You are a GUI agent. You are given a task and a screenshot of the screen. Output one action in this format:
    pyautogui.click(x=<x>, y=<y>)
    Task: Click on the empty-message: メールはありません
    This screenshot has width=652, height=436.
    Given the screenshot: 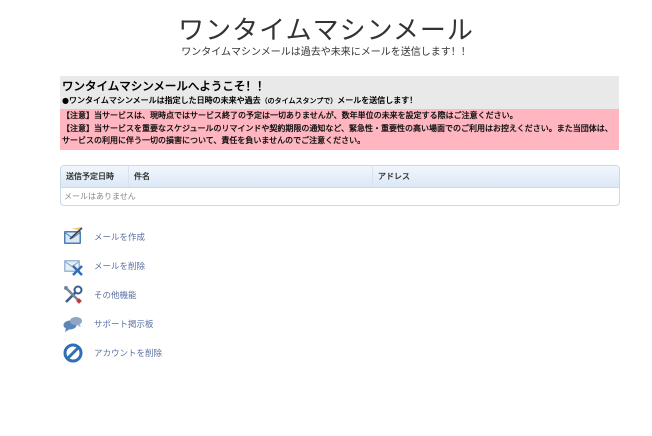 What is the action you would take?
    pyautogui.click(x=100, y=196)
    